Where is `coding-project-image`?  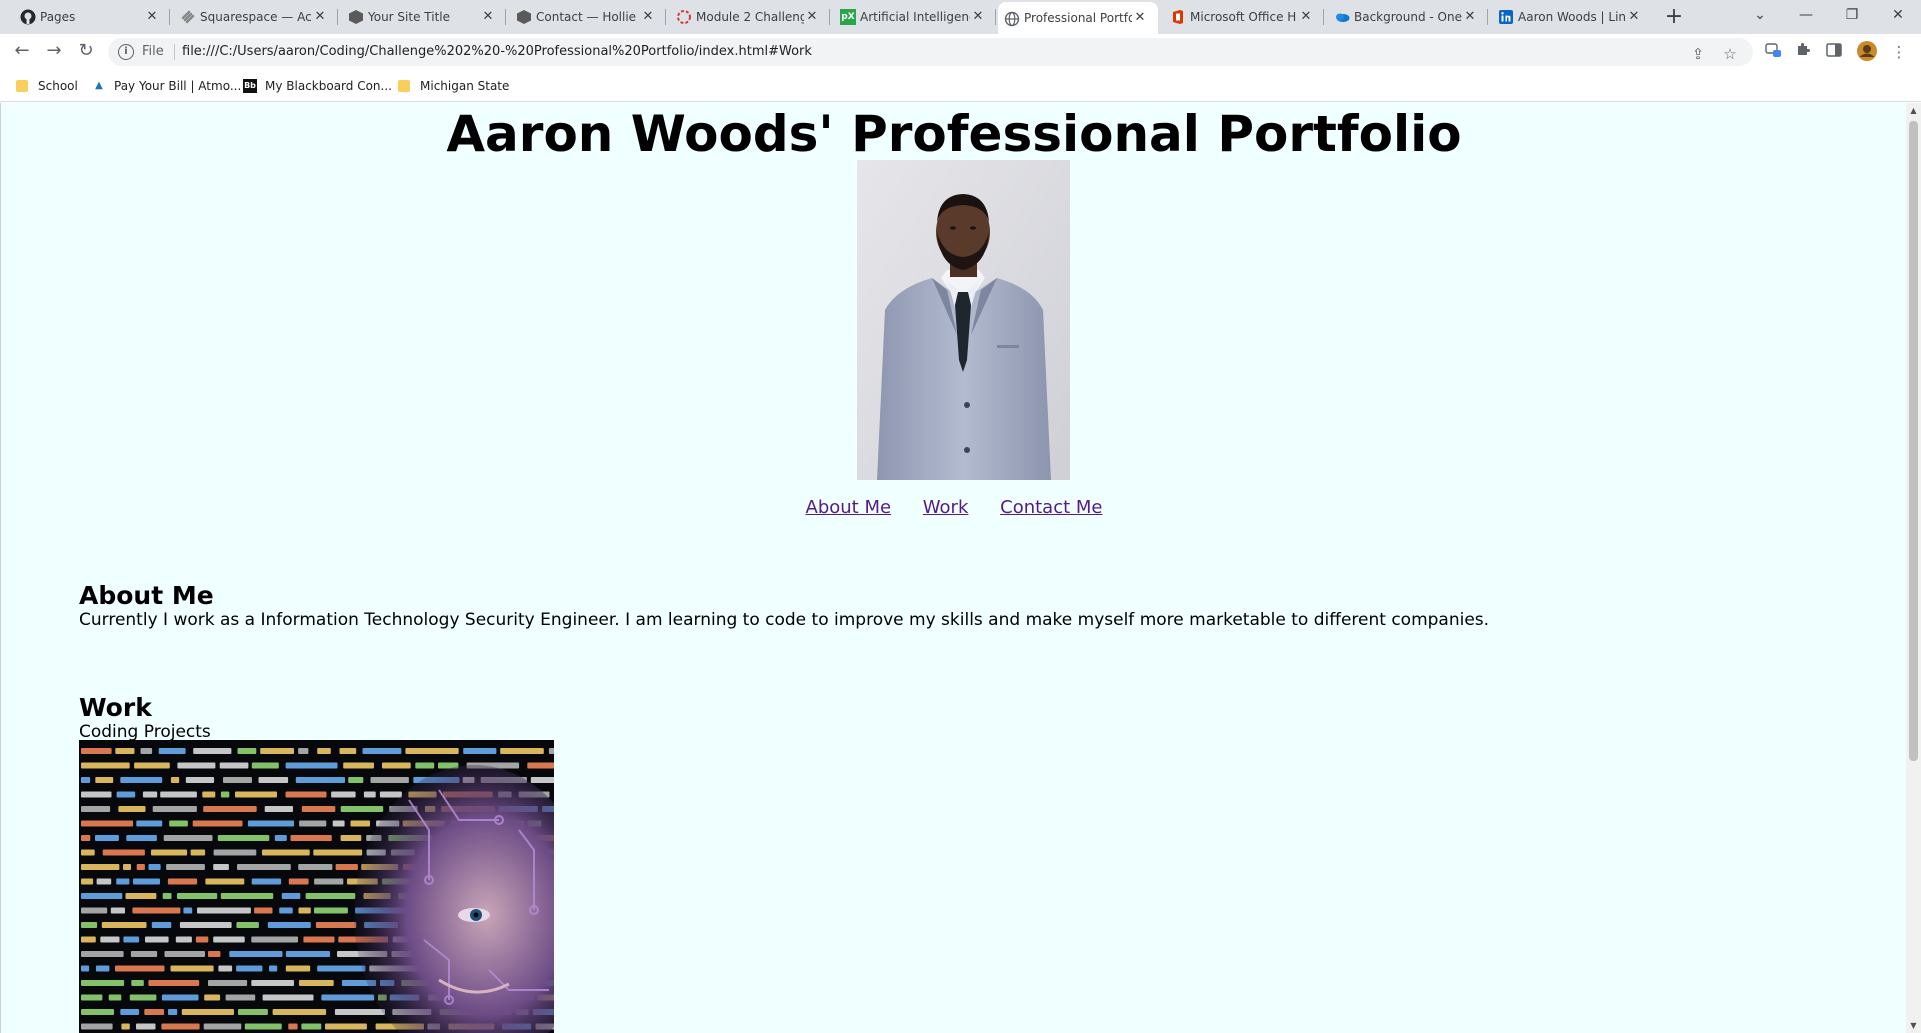 coding-project-image is located at coordinates (316, 886).